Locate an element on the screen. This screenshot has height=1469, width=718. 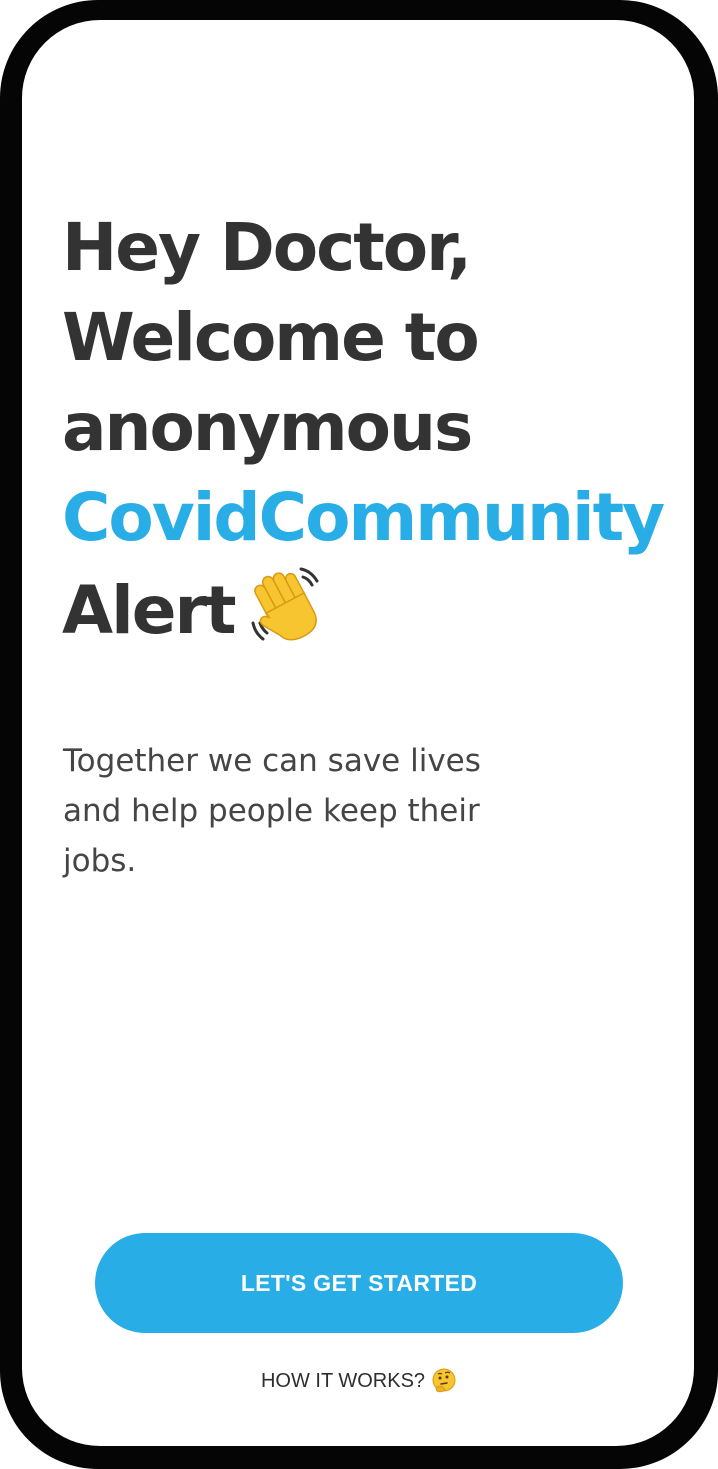
headline-alert-word: Alert is located at coordinates (149, 610).